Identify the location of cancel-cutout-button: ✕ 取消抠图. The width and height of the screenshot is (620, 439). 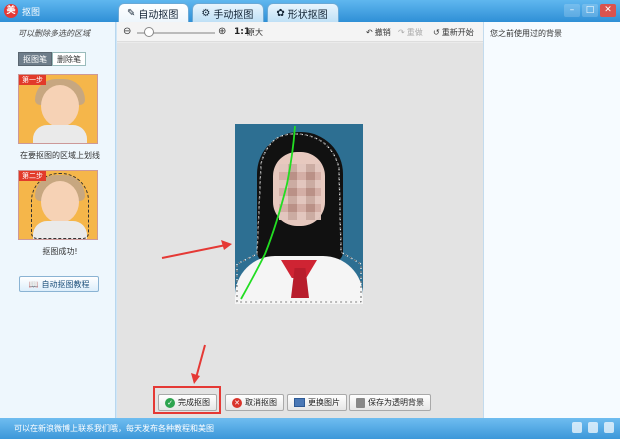
(254, 402).